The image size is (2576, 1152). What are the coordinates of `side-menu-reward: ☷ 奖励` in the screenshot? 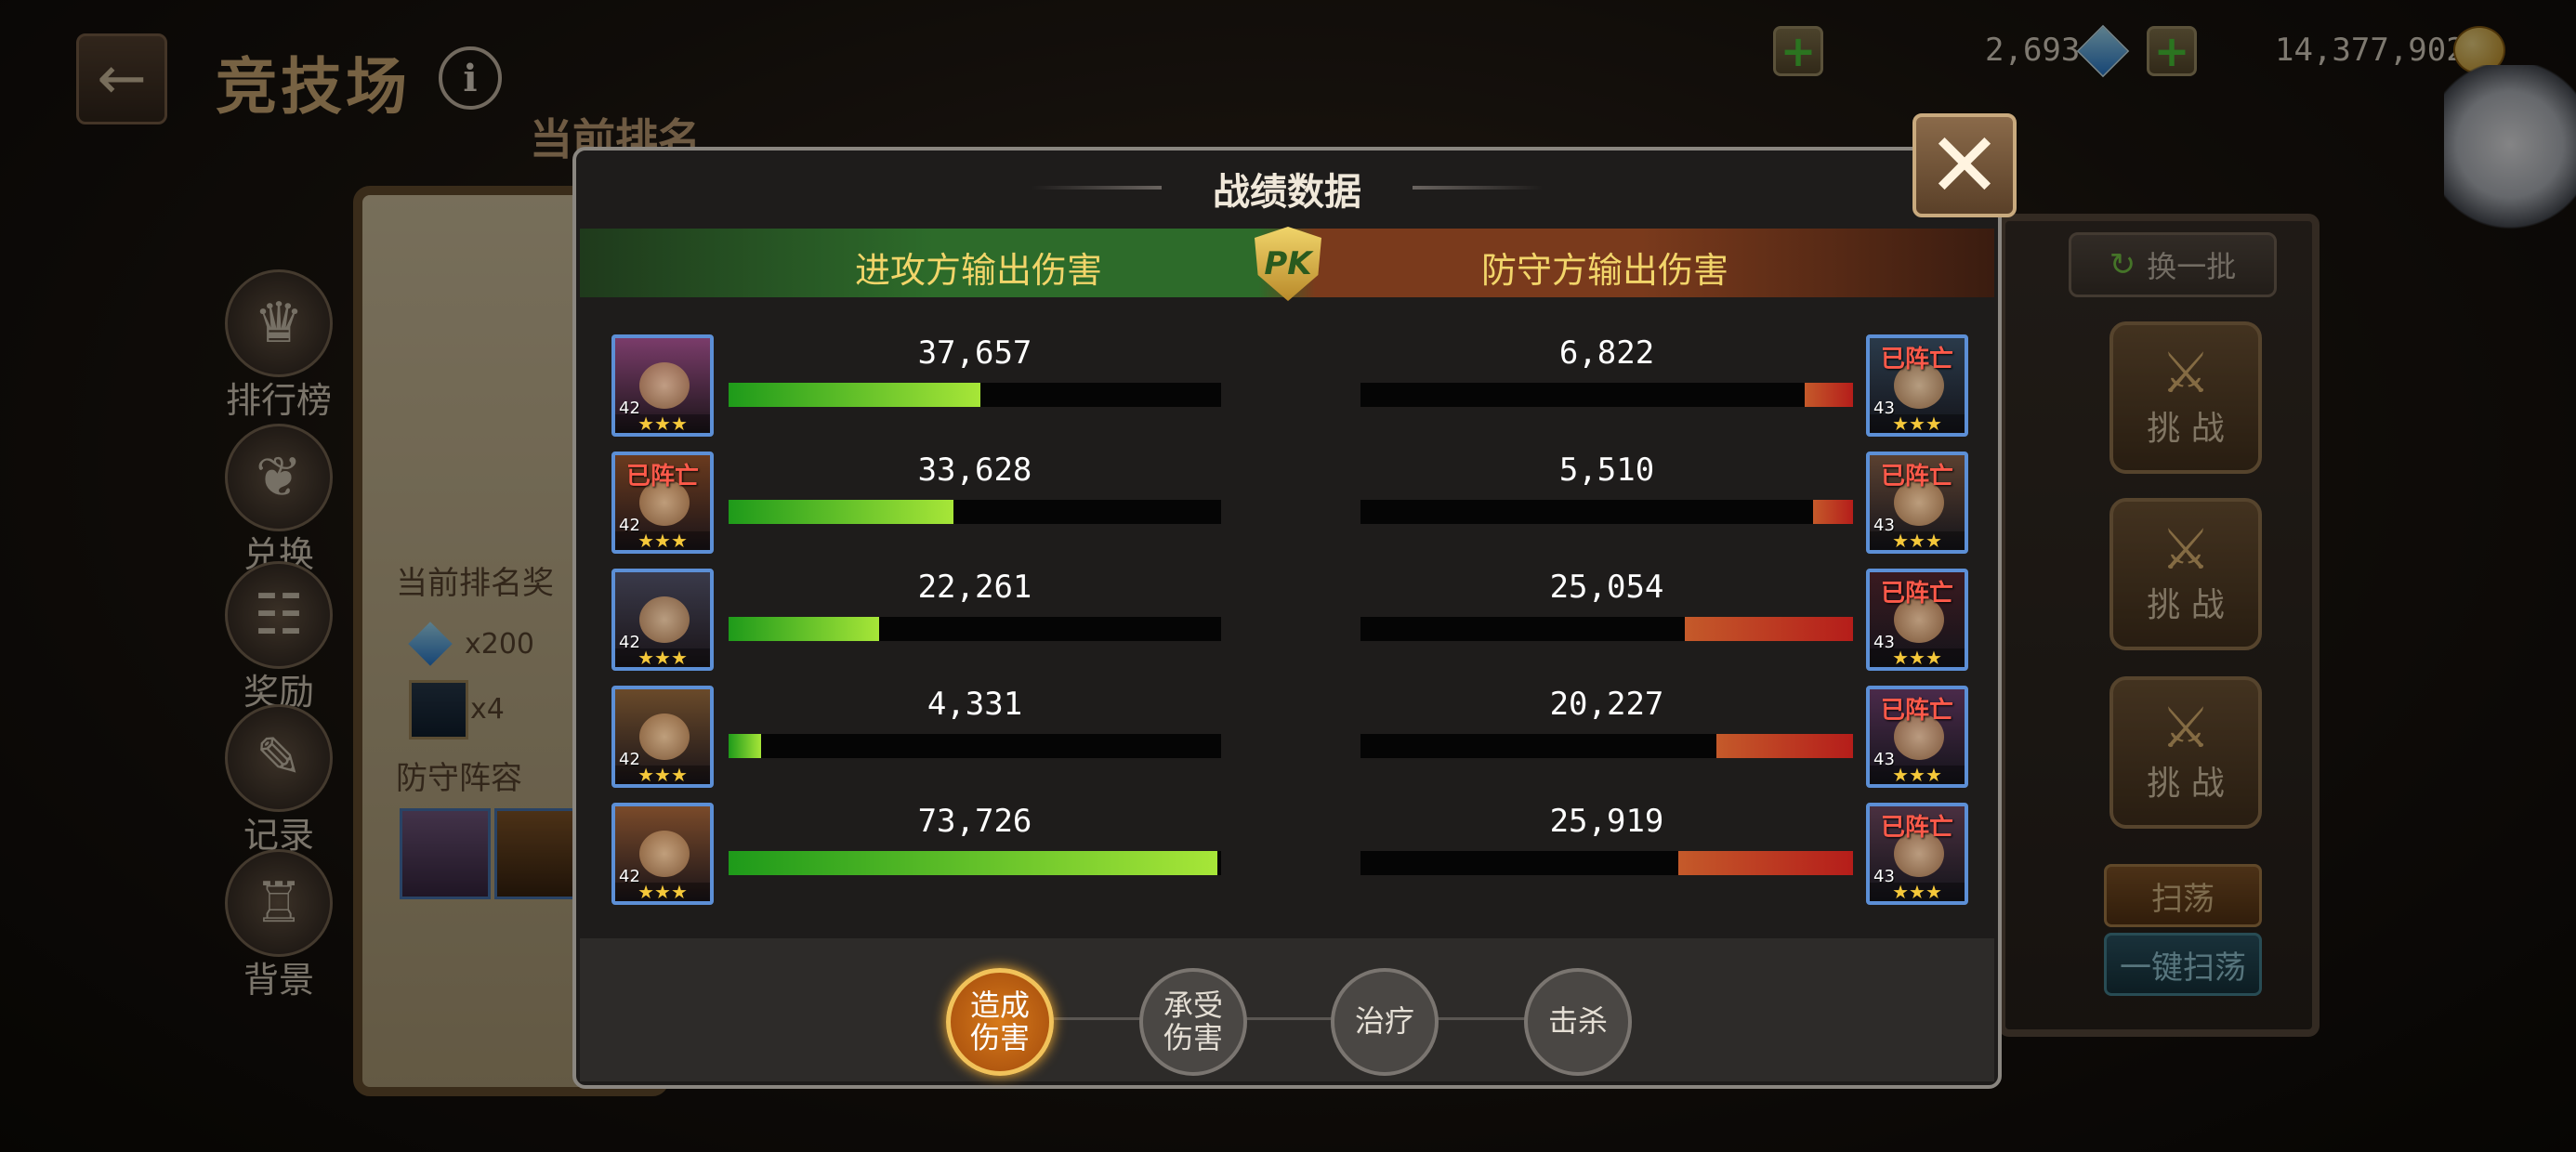 It's located at (278, 637).